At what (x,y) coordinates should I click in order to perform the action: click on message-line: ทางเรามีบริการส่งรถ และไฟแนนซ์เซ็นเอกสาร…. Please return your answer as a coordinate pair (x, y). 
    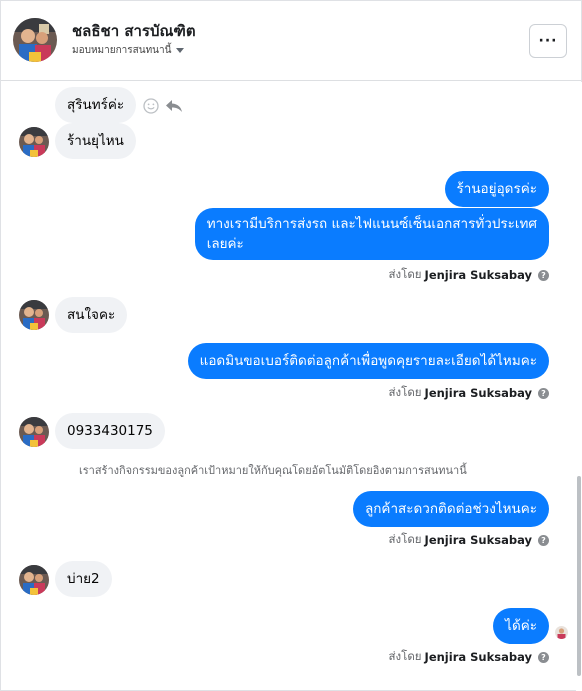
    Looking at the image, I should click on (371, 224).